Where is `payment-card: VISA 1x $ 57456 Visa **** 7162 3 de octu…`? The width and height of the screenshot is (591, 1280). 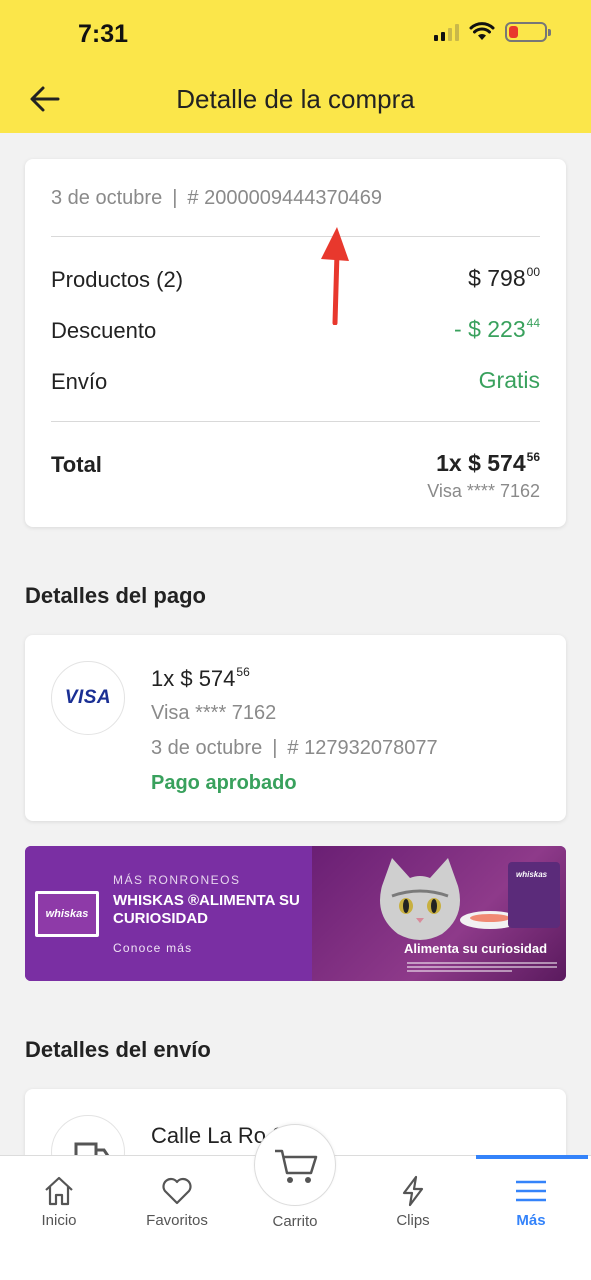 payment-card: VISA 1x $ 57456 Visa **** 7162 3 de octu… is located at coordinates (295, 728).